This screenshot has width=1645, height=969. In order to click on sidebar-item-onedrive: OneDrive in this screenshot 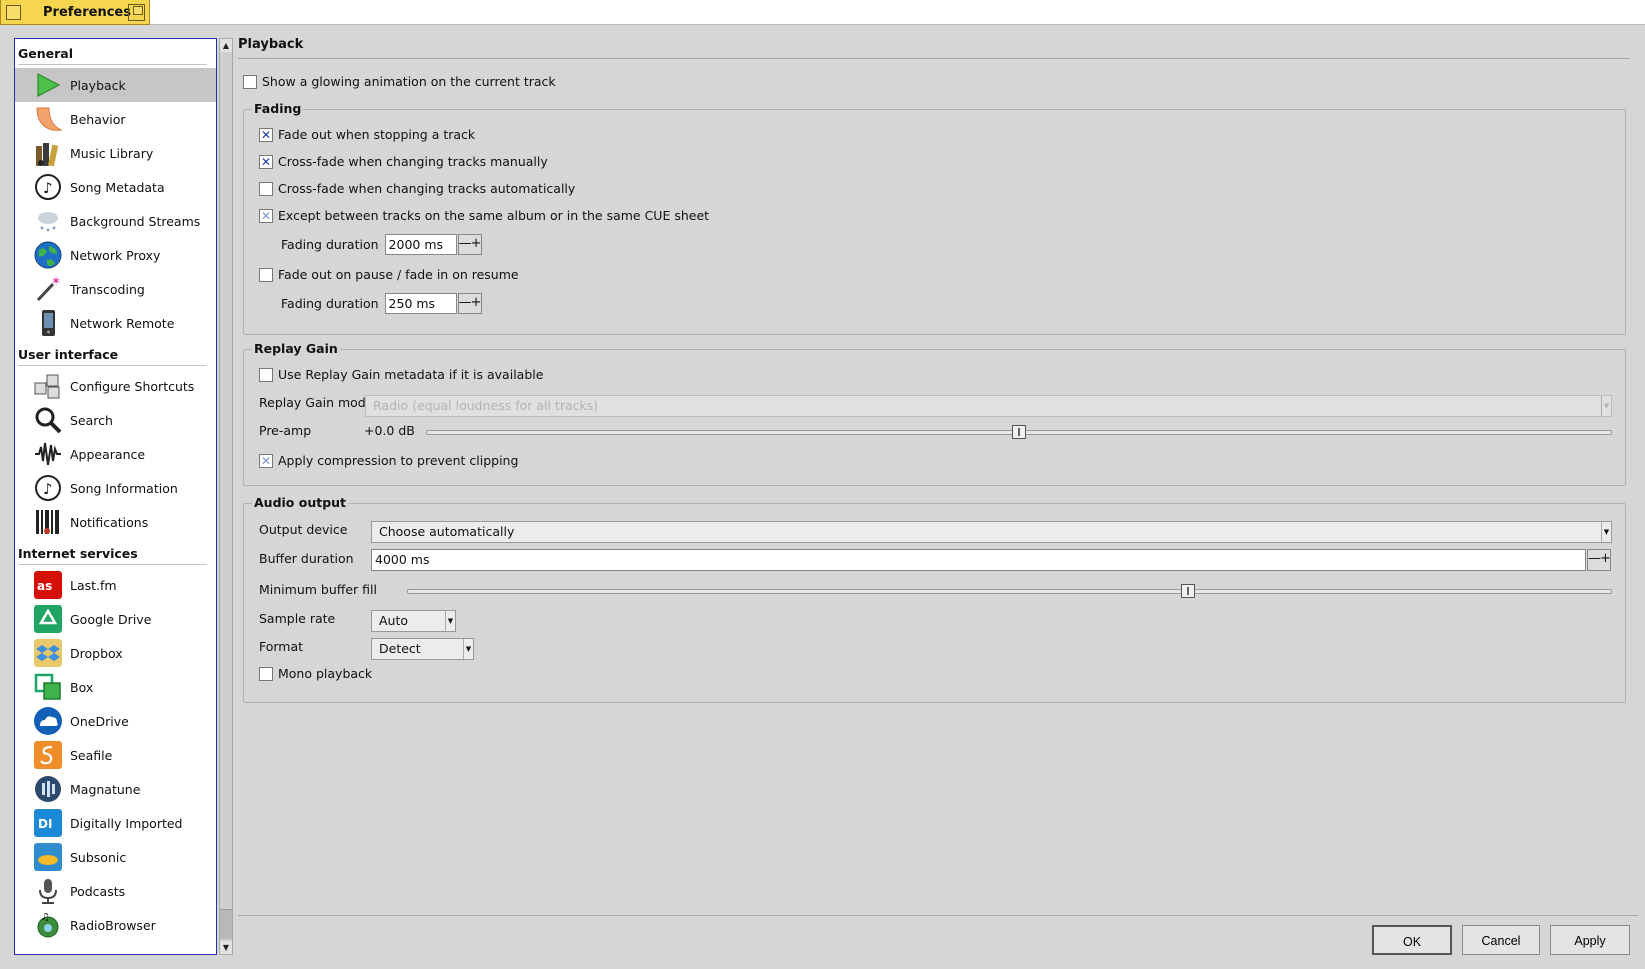, I will do `click(115, 721)`.